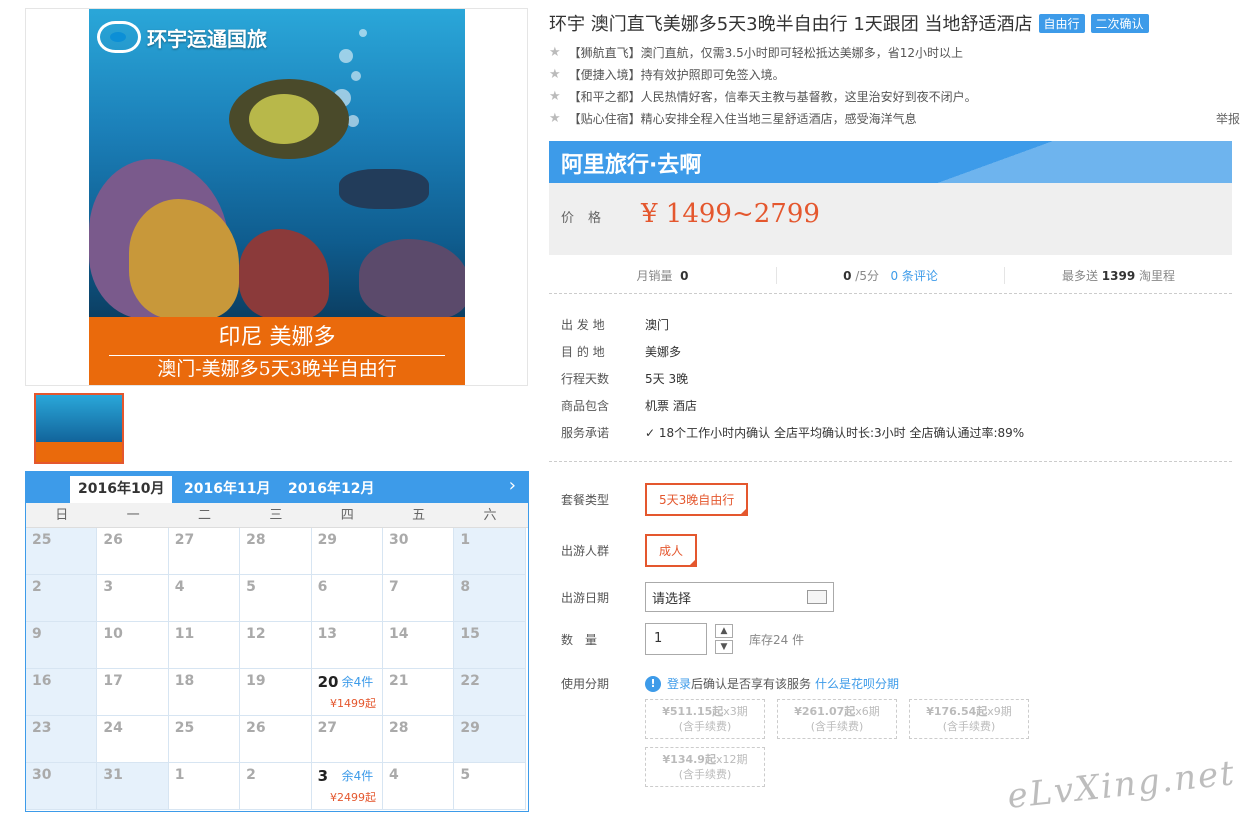  Describe the element at coordinates (133, 739) in the screenshot. I see `calendar-day: 24` at that location.